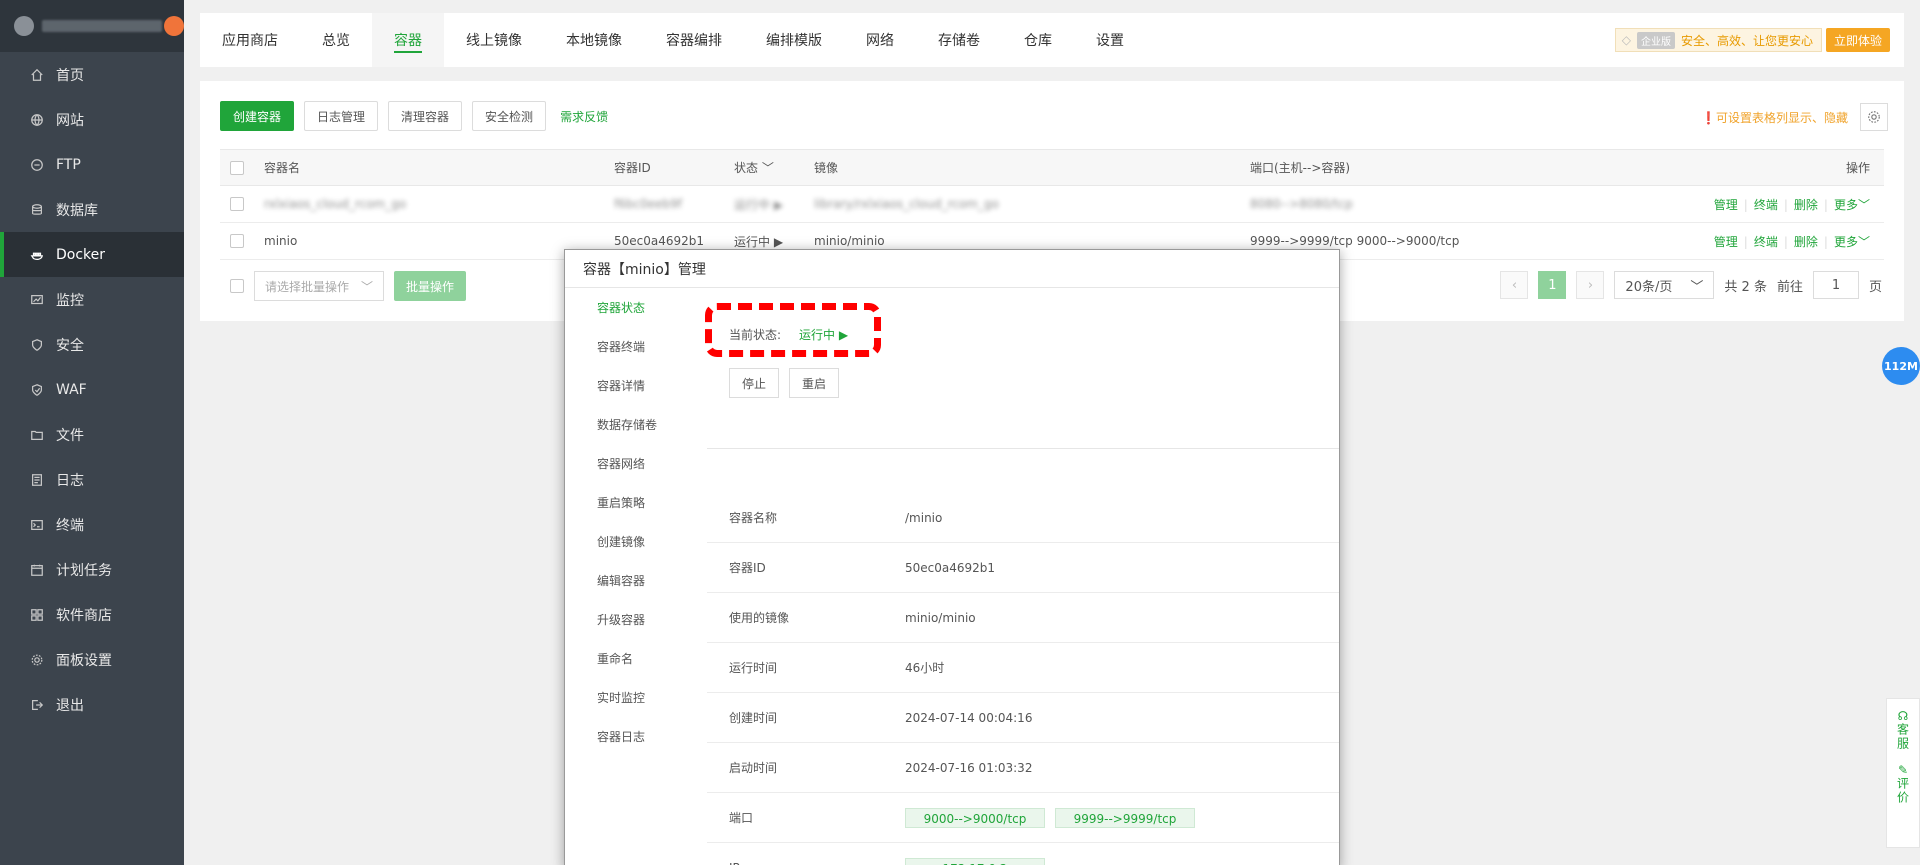  What do you see at coordinates (628, 658) in the screenshot?
I see `modal-menu-item: 重命名` at bounding box center [628, 658].